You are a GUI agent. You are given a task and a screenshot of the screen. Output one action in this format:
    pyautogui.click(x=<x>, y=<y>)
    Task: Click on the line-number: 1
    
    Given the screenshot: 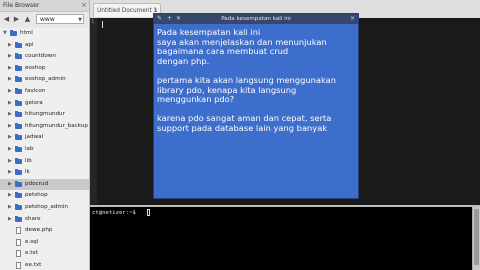 What is the action you would take?
    pyautogui.click(x=93, y=22)
    